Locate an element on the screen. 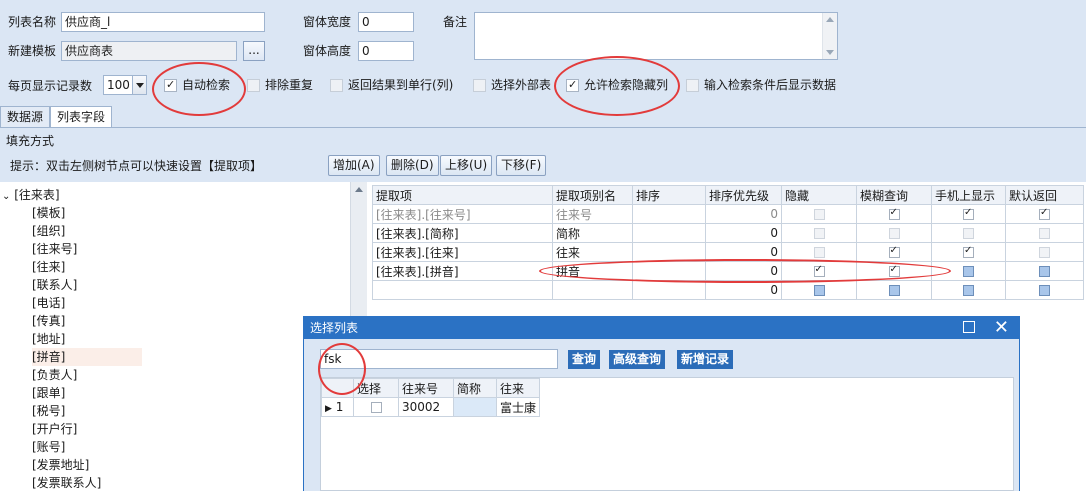 The image size is (1086, 491). query-button: 查询 is located at coordinates (584, 359).